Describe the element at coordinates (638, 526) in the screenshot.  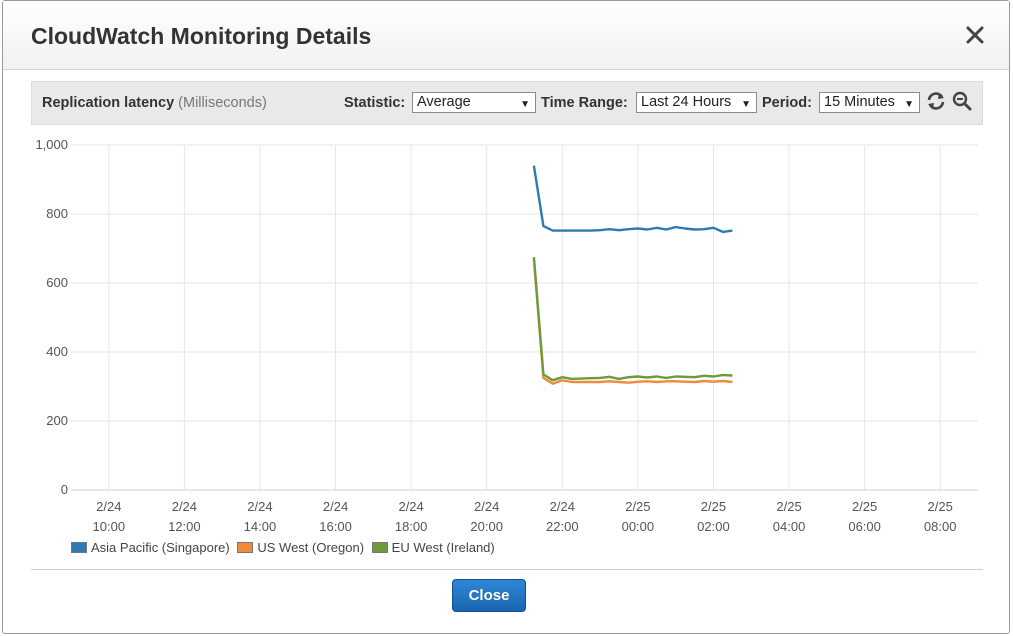
I see `x-tick-time: 00:00` at that location.